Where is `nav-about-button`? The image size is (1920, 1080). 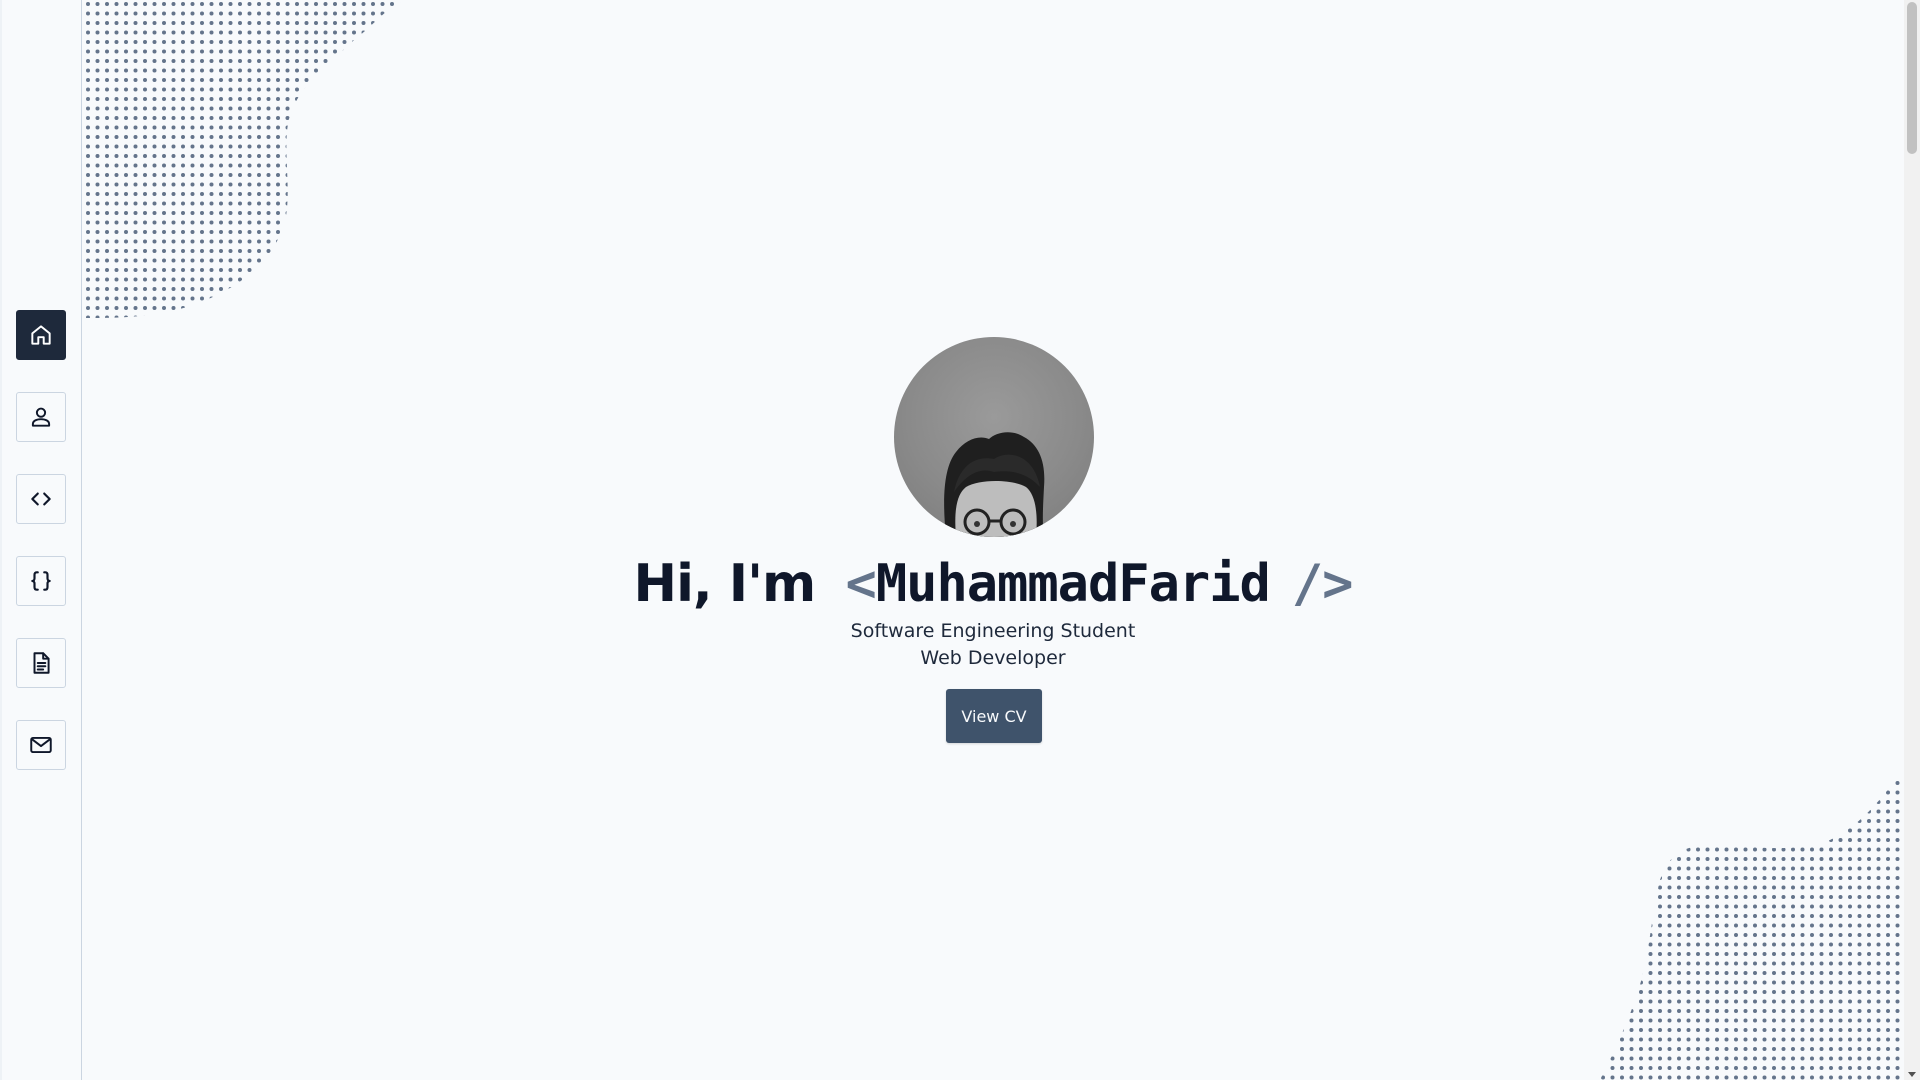
nav-about-button is located at coordinates (41, 417).